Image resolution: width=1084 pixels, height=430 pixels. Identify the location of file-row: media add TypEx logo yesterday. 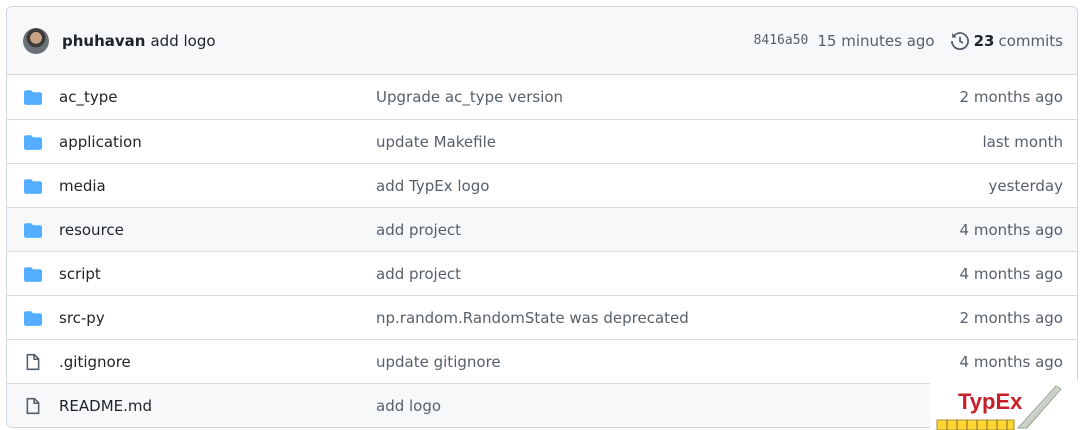
(542, 185).